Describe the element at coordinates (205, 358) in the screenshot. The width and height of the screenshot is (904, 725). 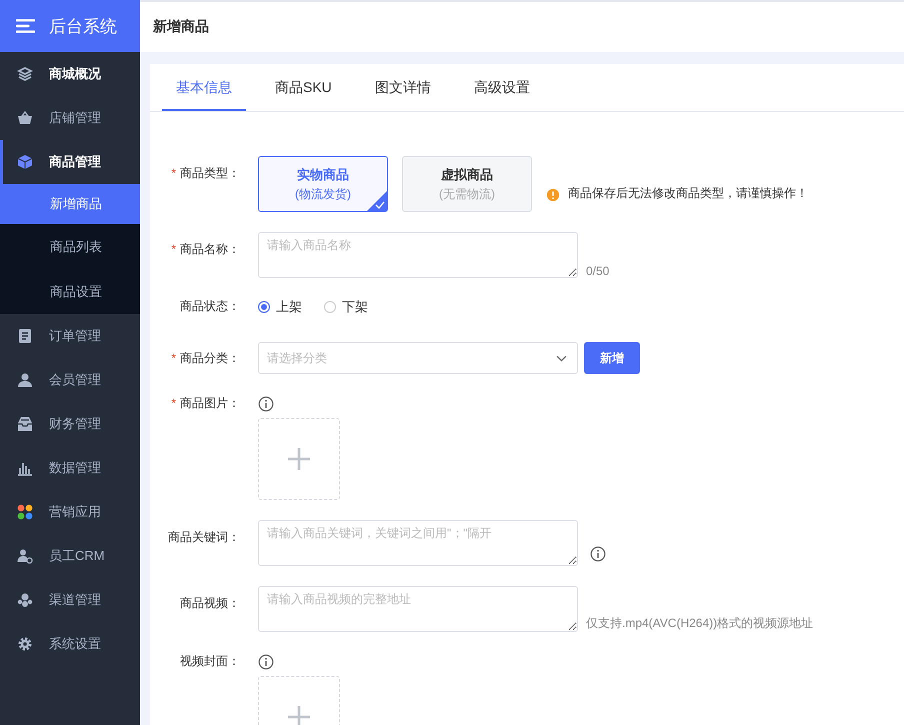
I see `field-label: * 商品分类：` at that location.